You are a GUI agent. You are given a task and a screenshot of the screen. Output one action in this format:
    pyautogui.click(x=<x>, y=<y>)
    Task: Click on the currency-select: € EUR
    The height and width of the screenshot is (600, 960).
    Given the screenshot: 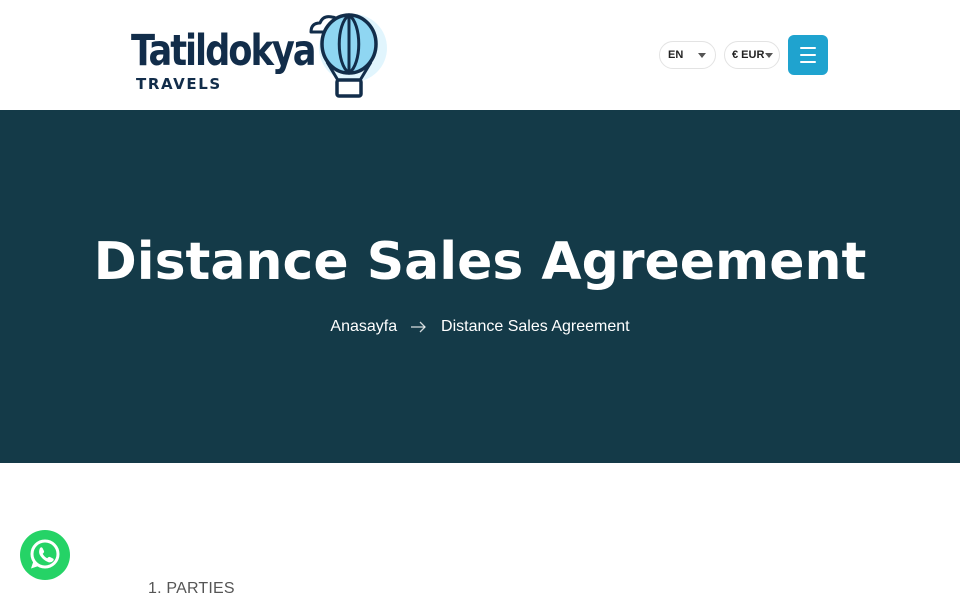 What is the action you would take?
    pyautogui.click(x=752, y=55)
    